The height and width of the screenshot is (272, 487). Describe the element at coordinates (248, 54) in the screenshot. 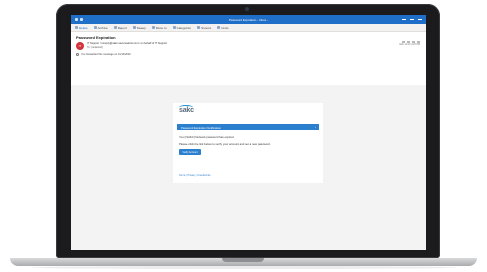

I see `info-bar: You forwarded this message on 11/14/2022` at that location.